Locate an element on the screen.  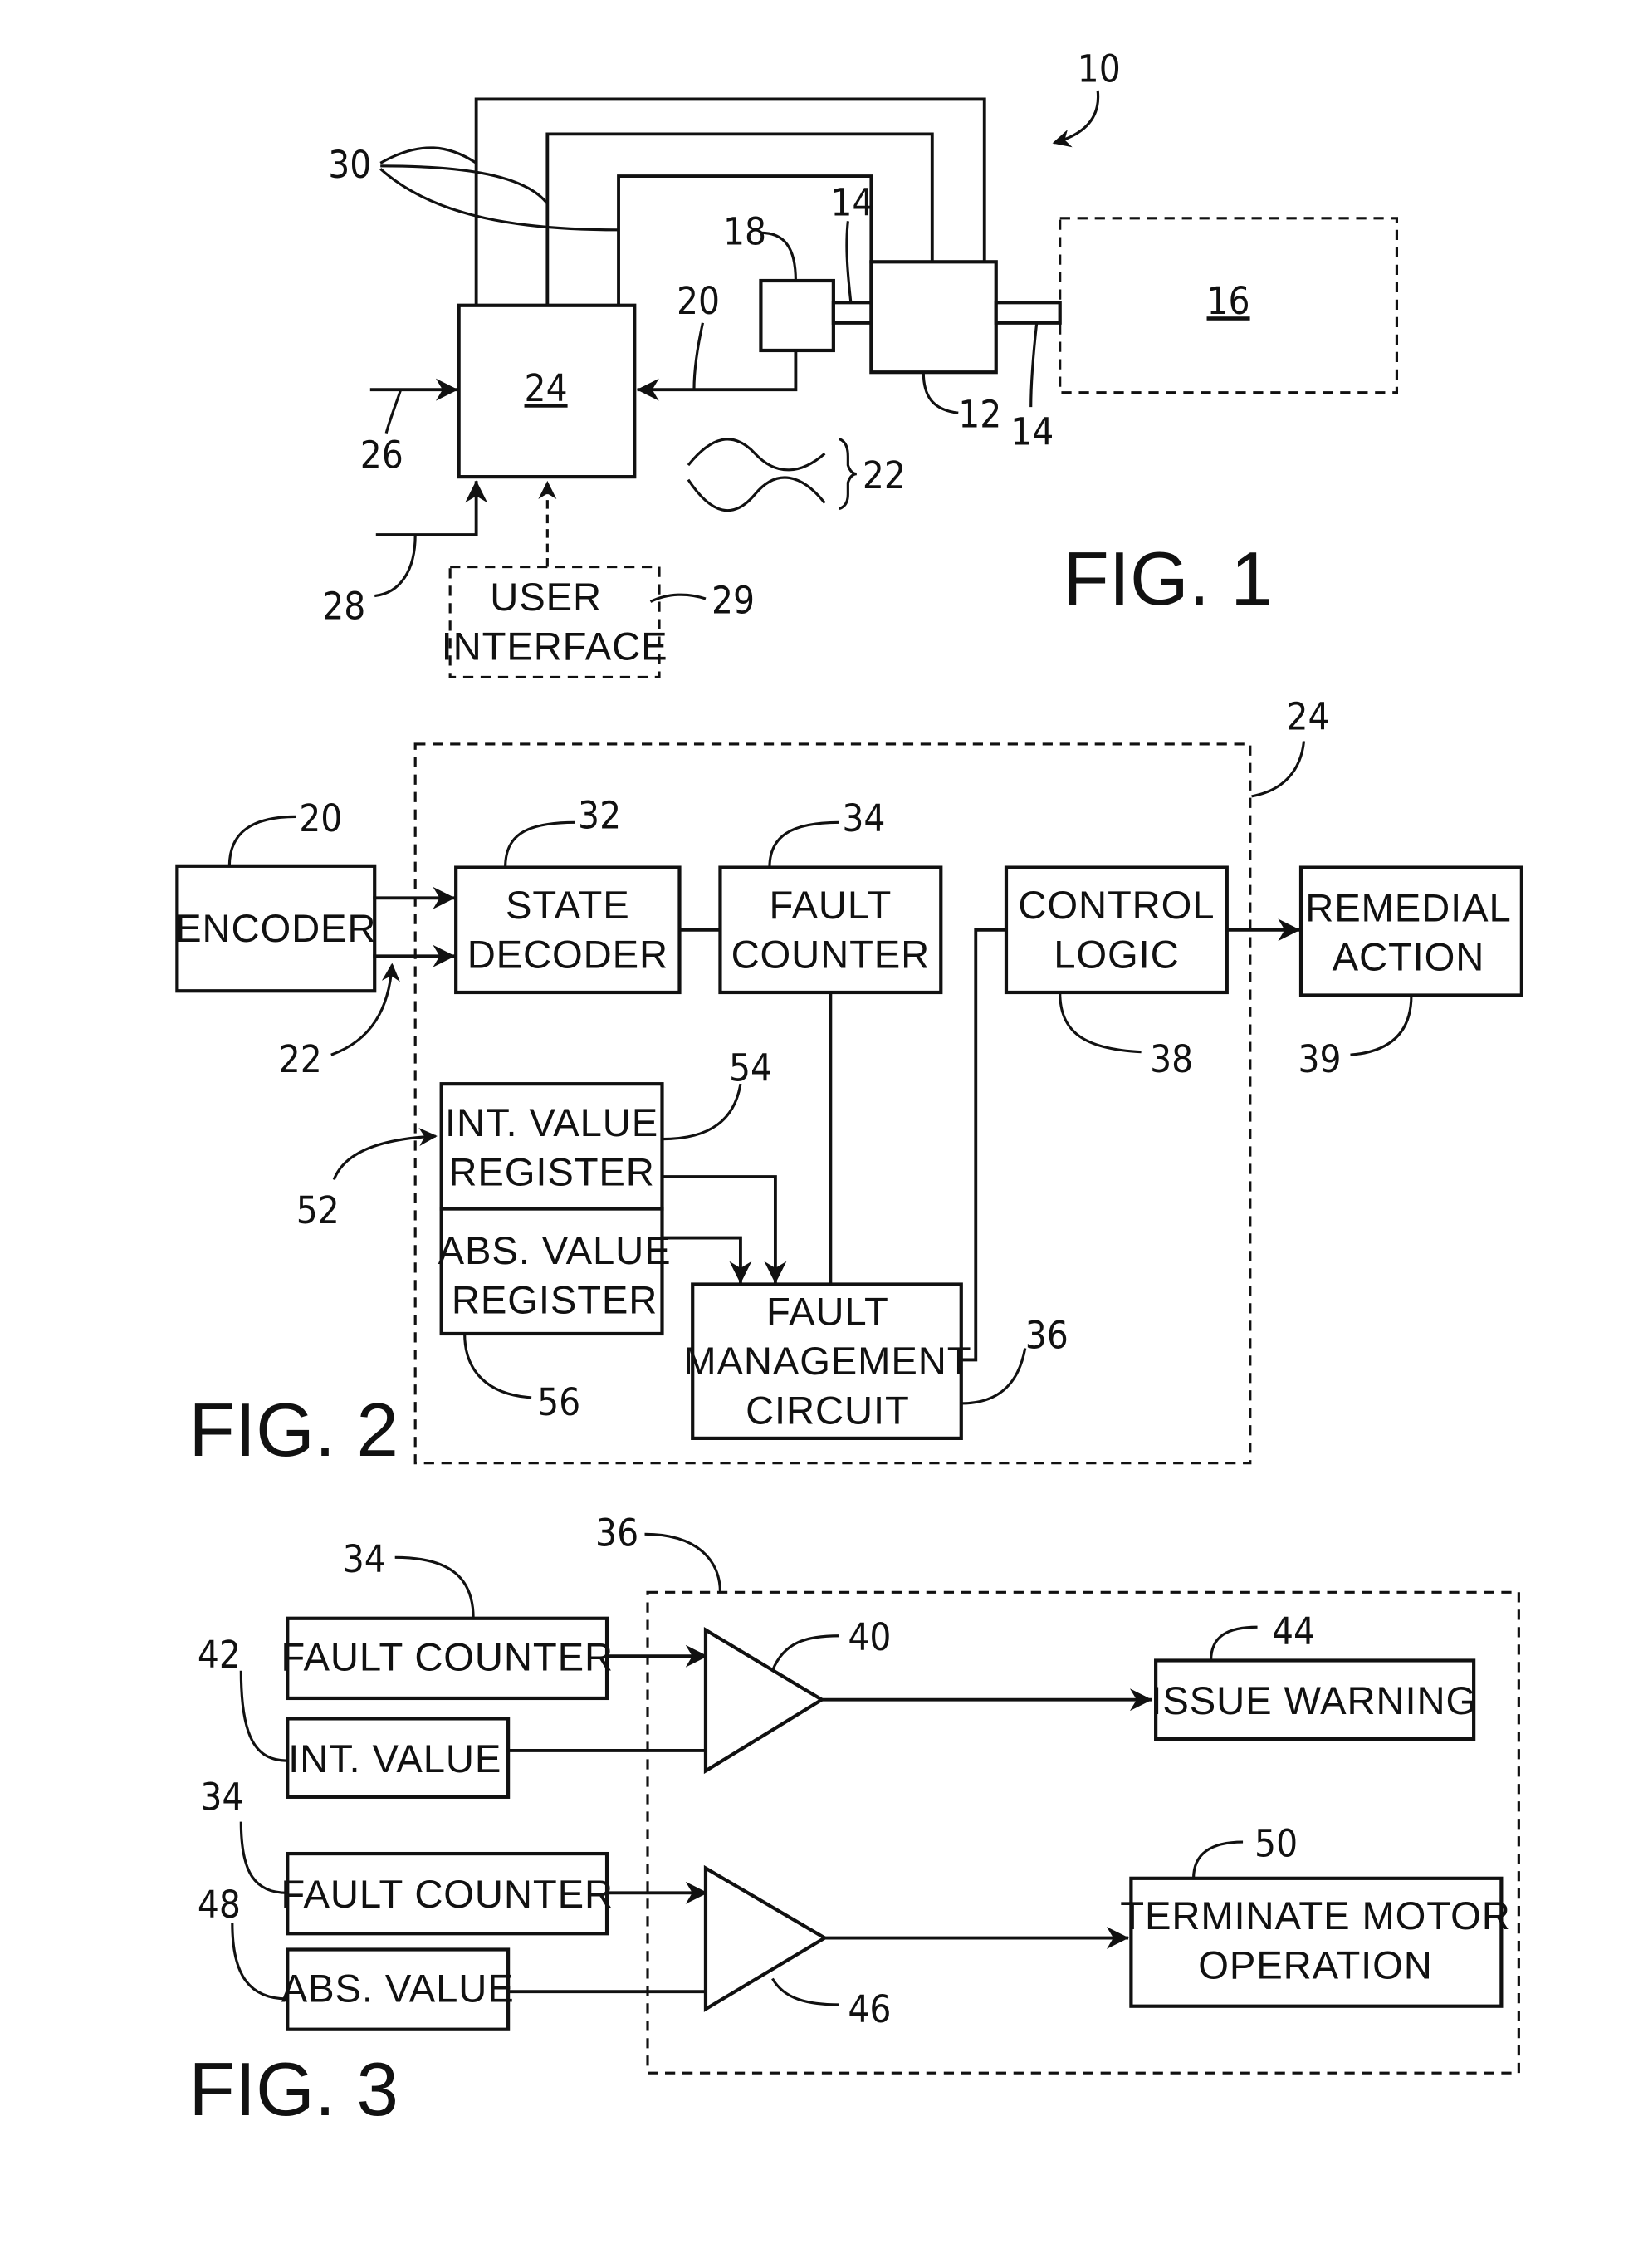
figure-2-title: FIG. 2 is located at coordinates (294, 1430).